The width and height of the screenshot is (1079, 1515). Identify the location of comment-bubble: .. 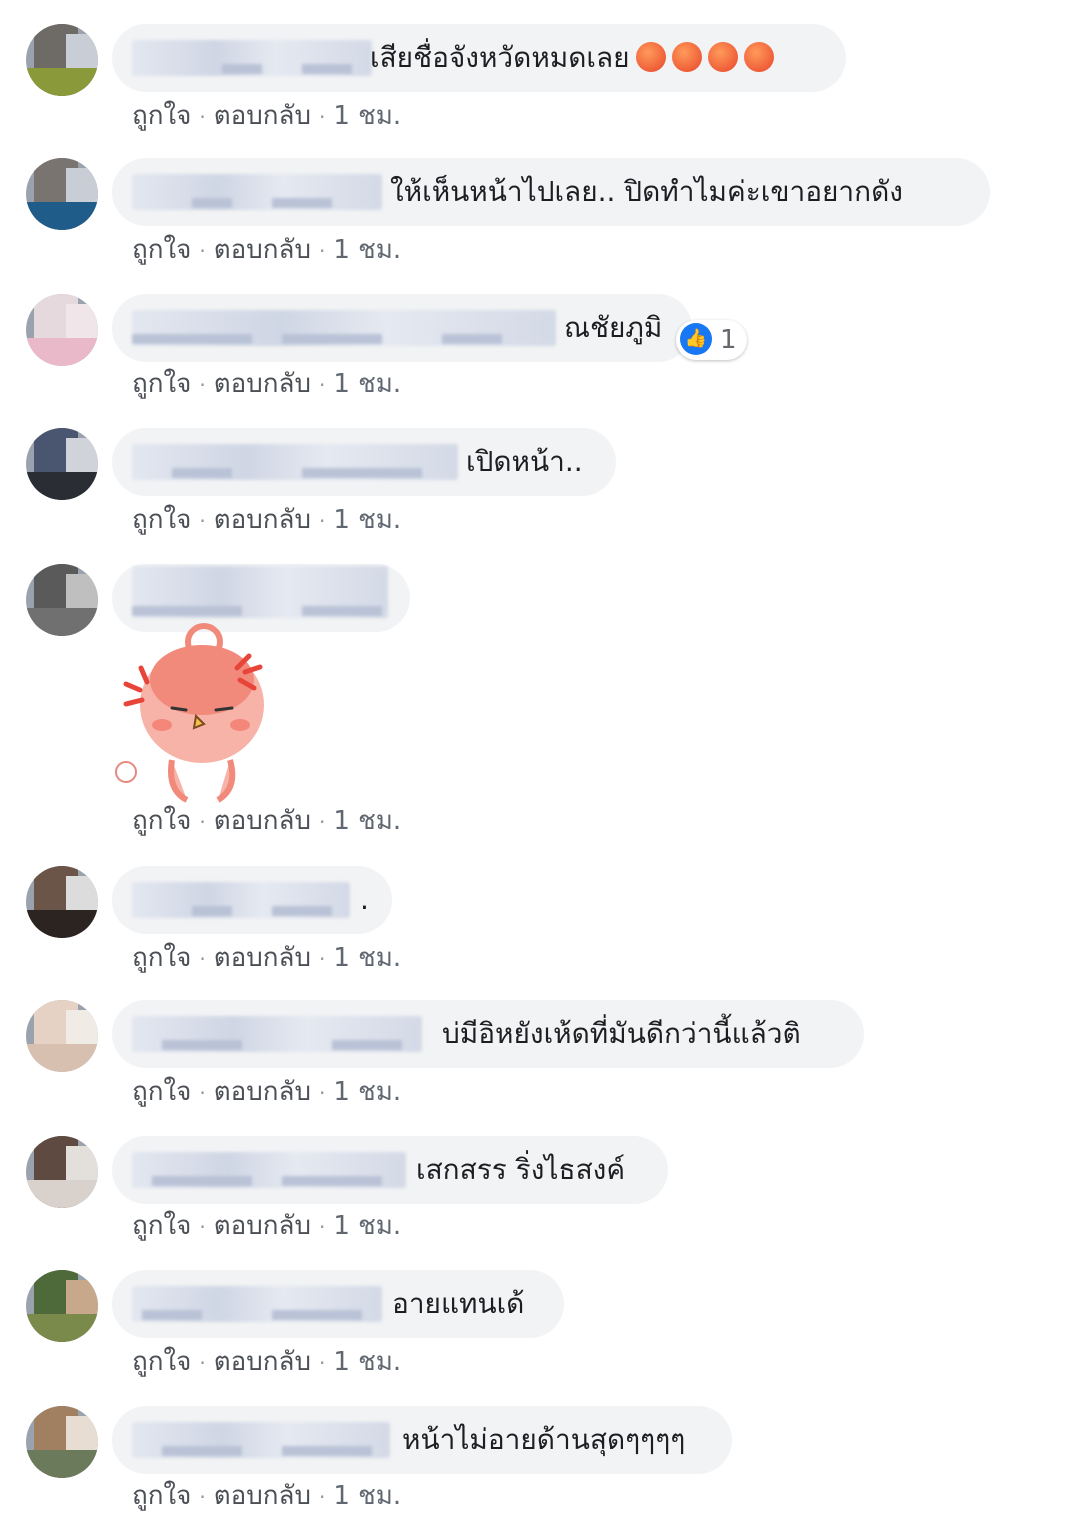
(252, 900).